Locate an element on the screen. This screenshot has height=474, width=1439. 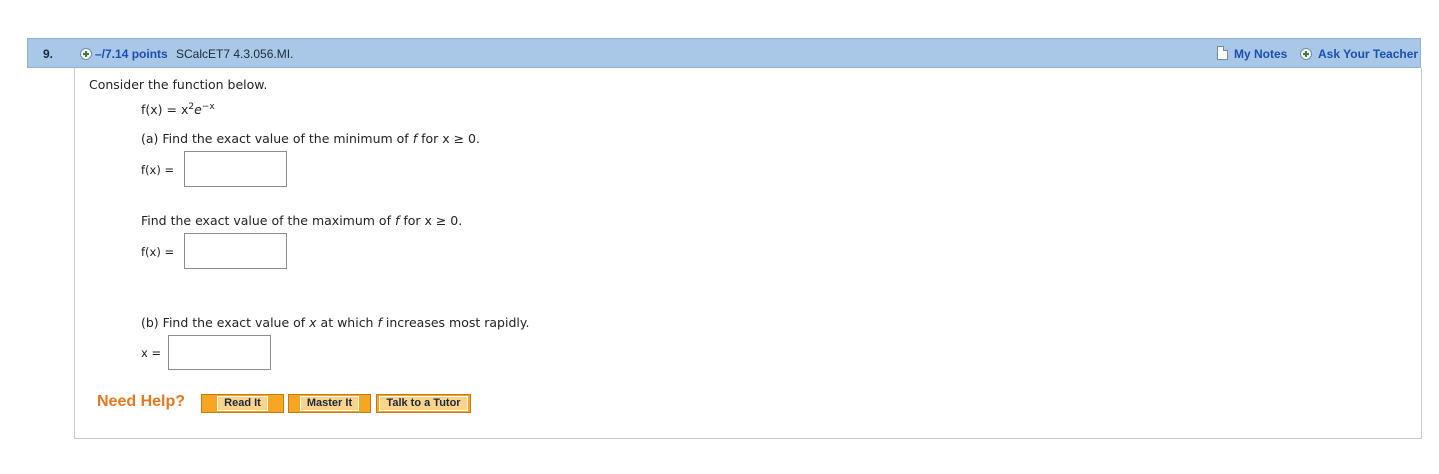
master-it-label: Master It is located at coordinates (329, 403).